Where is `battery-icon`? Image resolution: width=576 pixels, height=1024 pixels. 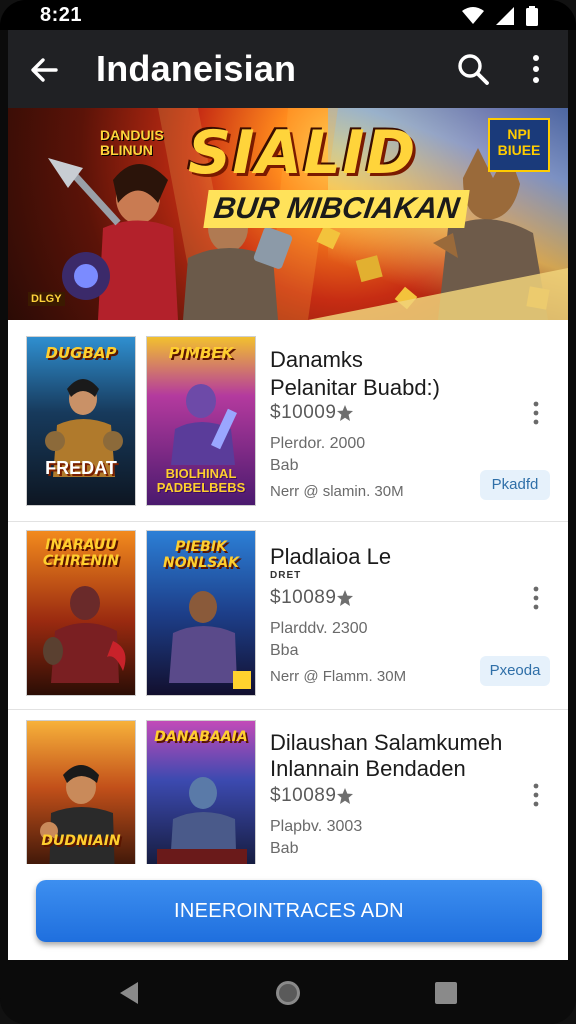 battery-icon is located at coordinates (532, 16).